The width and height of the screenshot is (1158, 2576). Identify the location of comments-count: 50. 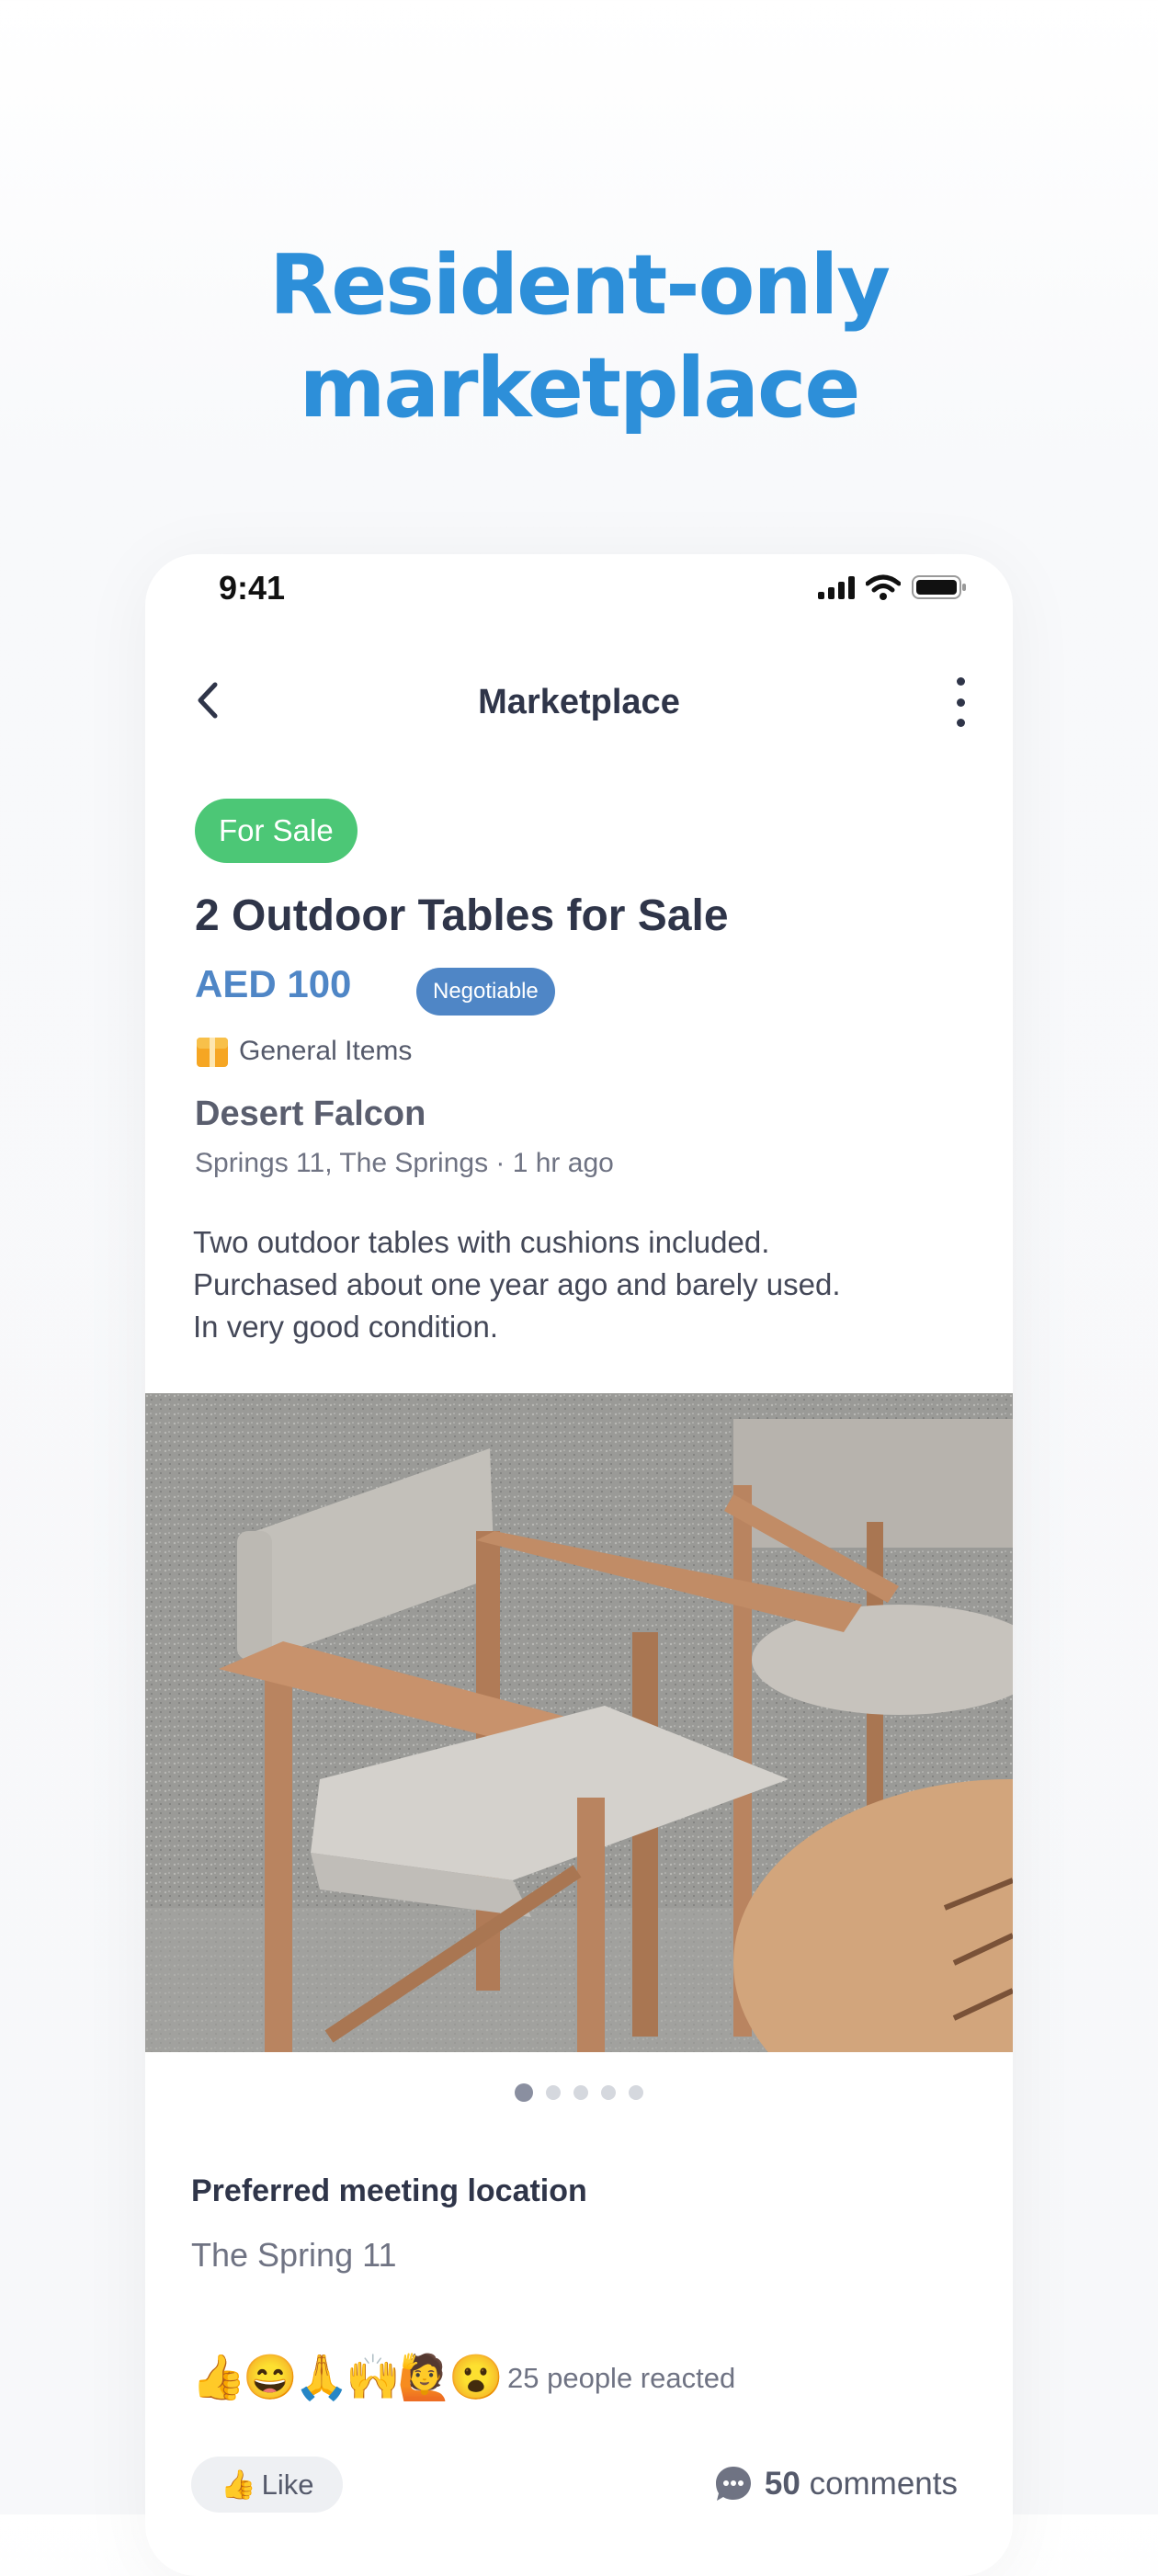
(782, 2484).